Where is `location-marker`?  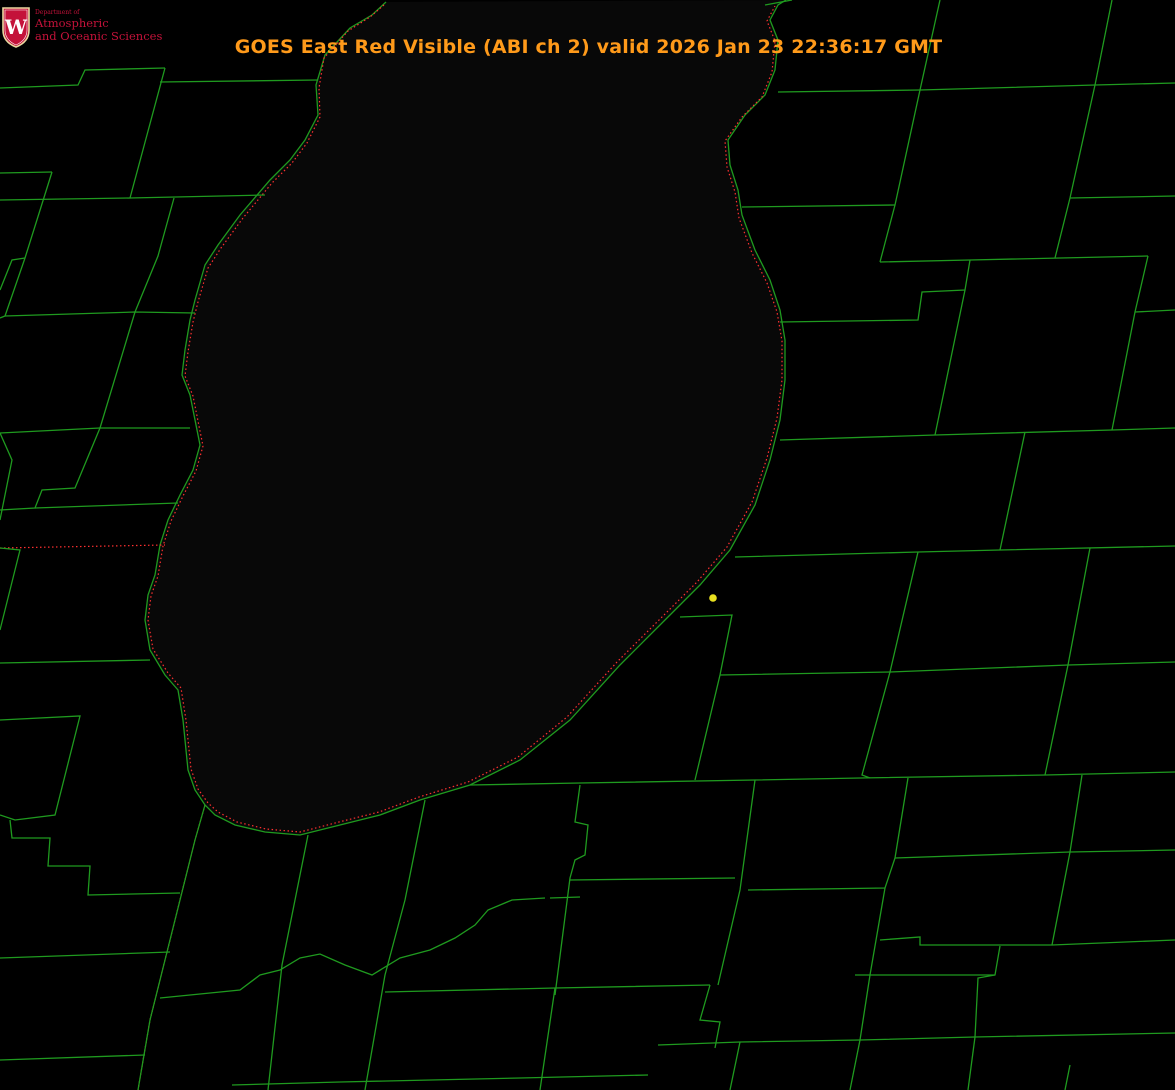 location-marker is located at coordinates (713, 598).